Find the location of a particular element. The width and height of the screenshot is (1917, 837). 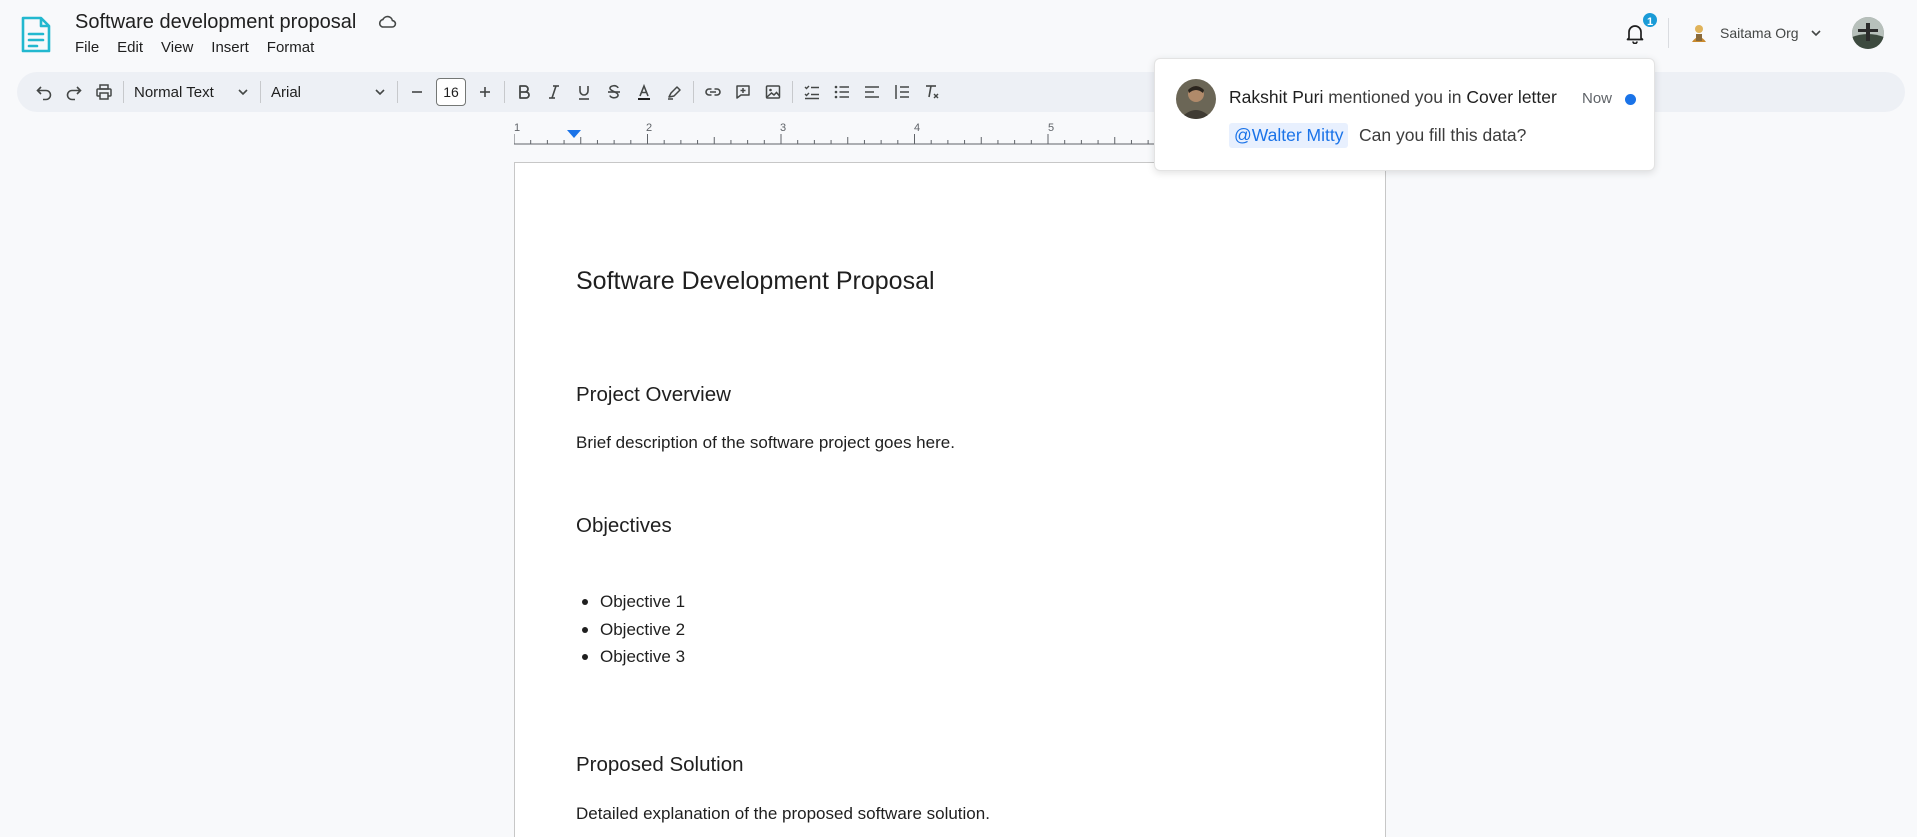

clear-format-icon is located at coordinates (932, 92).